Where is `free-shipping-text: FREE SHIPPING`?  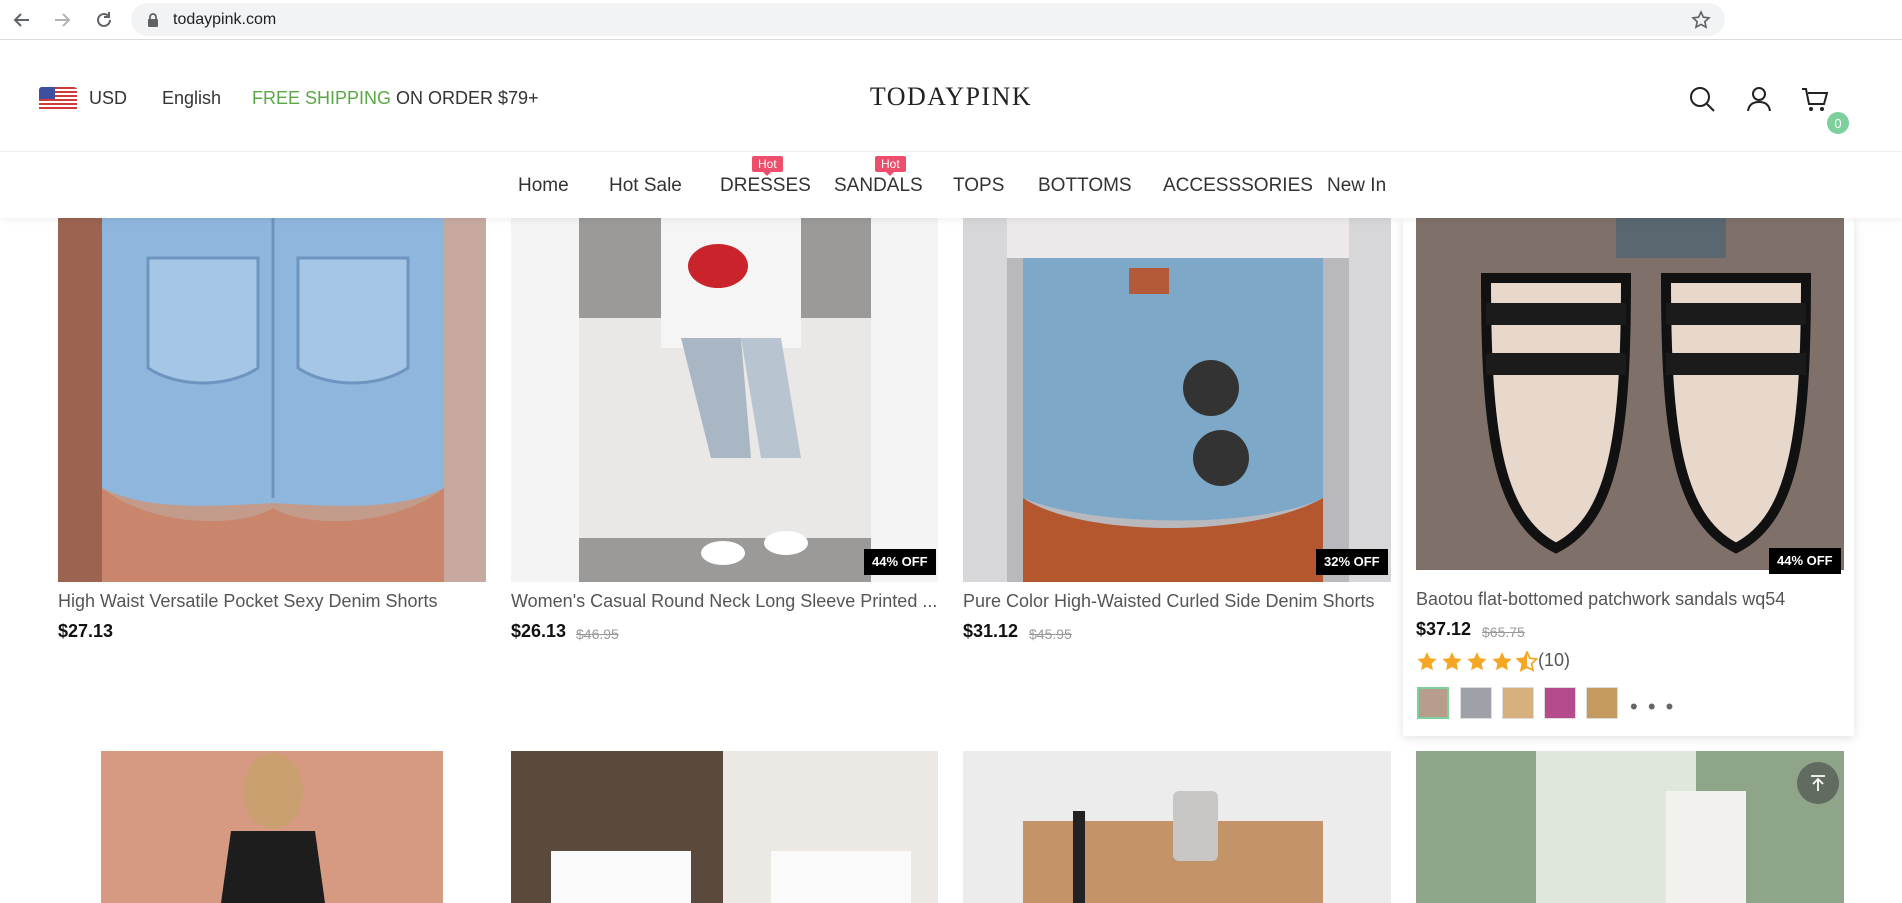
free-shipping-text: FREE SHIPPING is located at coordinates (322, 98).